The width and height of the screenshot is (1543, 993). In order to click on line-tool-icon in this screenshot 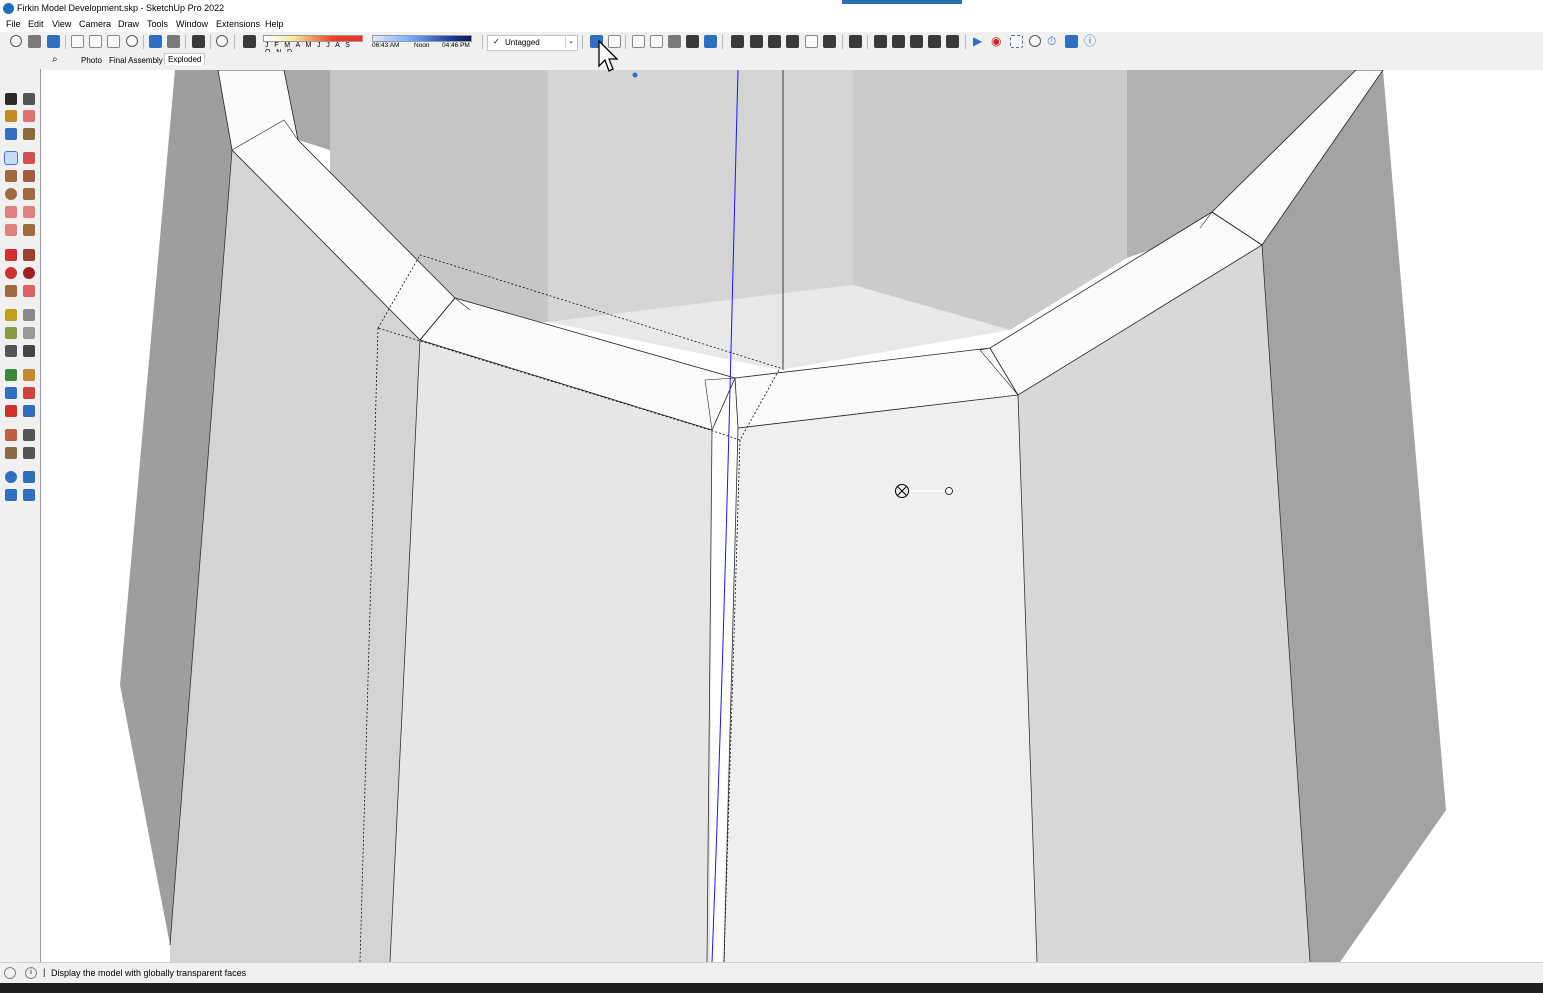, I will do `click(11, 158)`.